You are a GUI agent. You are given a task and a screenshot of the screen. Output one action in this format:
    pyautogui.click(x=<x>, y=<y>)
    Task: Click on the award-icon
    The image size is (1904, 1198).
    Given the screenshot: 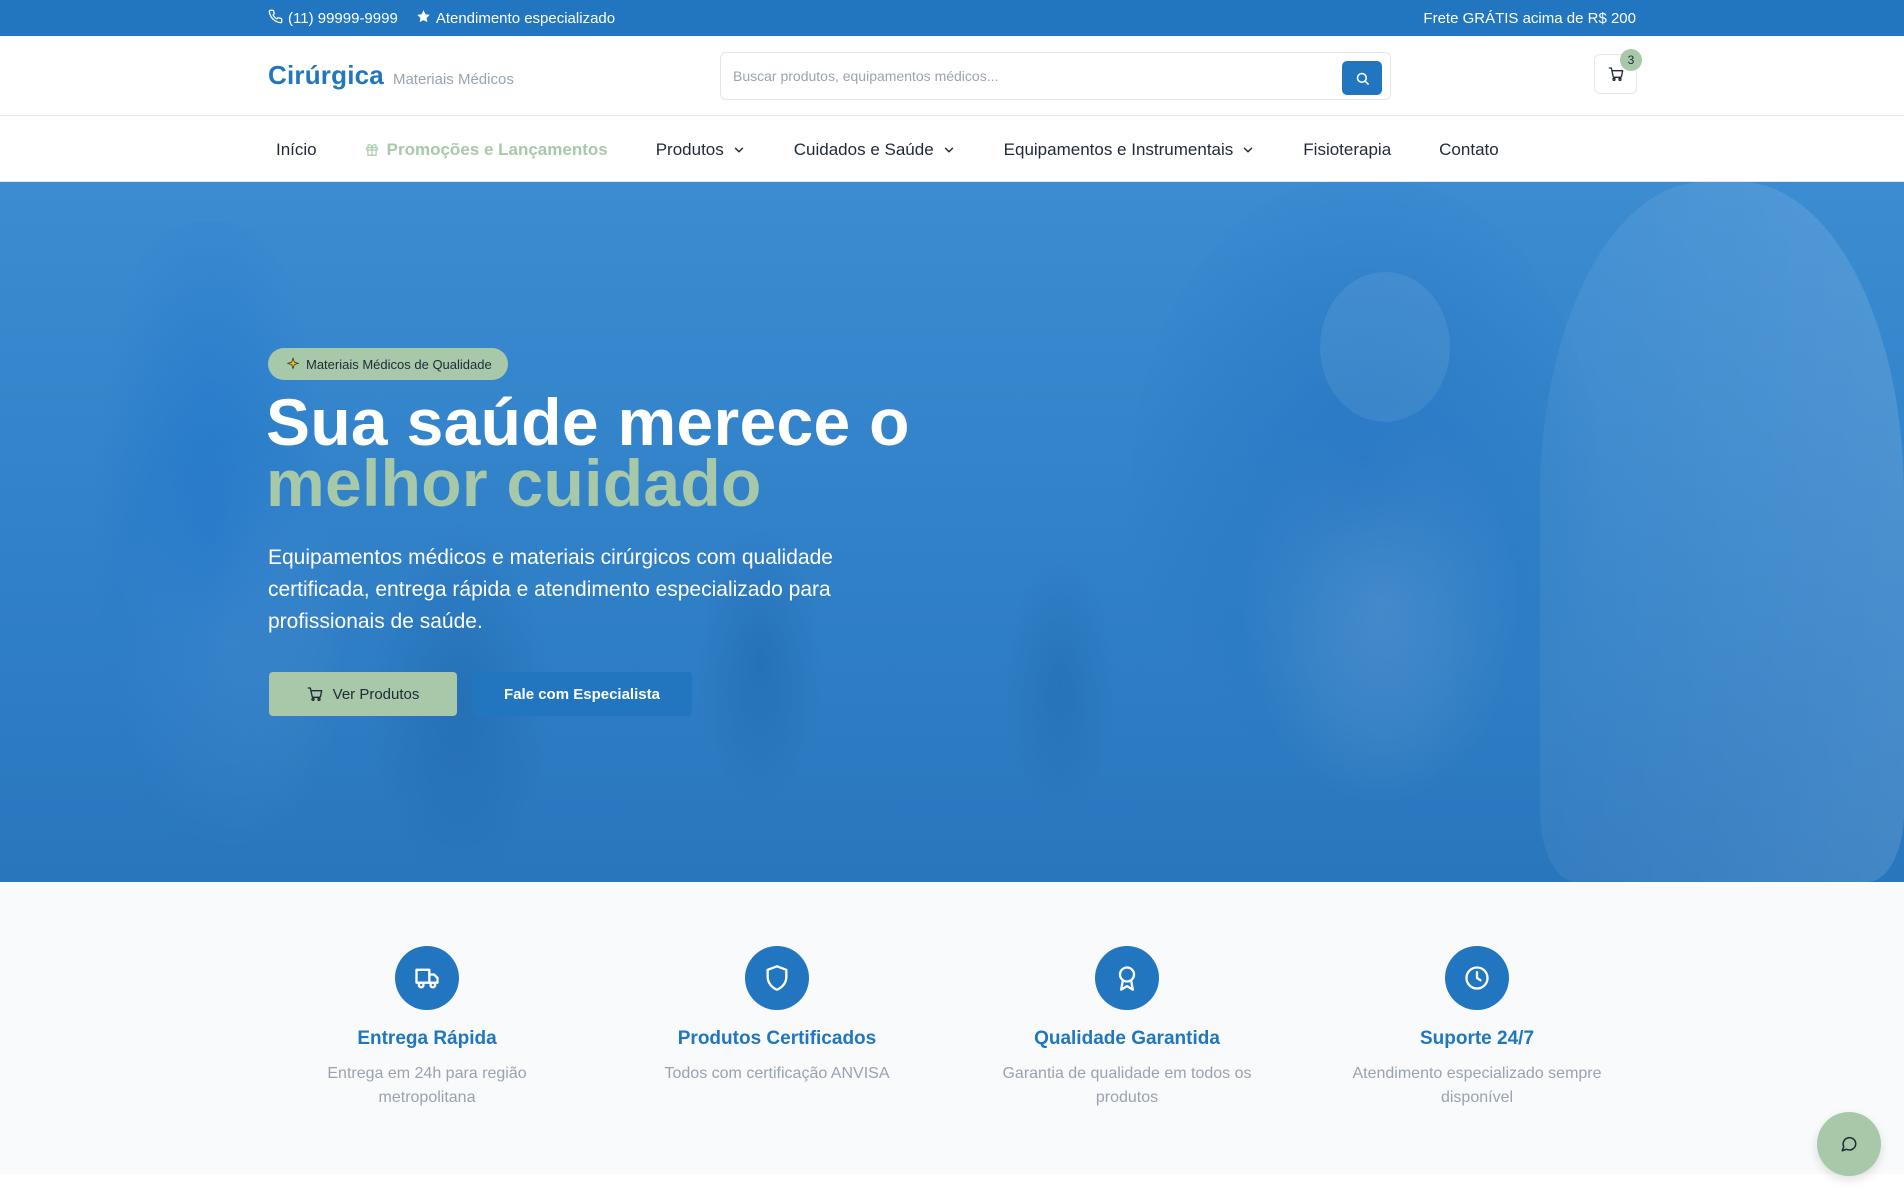 What is the action you would take?
    pyautogui.click(x=1127, y=978)
    